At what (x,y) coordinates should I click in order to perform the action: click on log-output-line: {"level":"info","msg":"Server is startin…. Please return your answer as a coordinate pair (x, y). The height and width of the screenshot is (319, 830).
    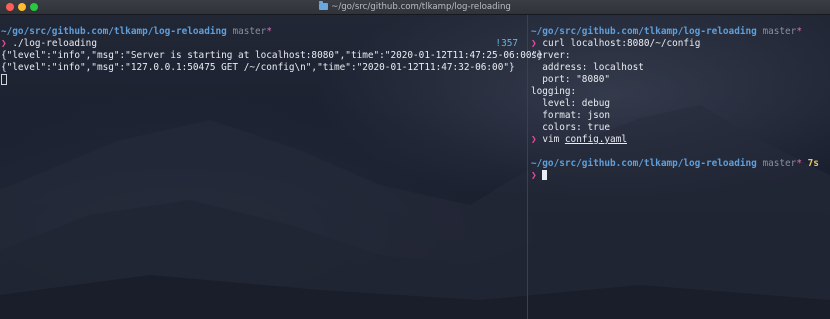
    Looking at the image, I should click on (272, 55).